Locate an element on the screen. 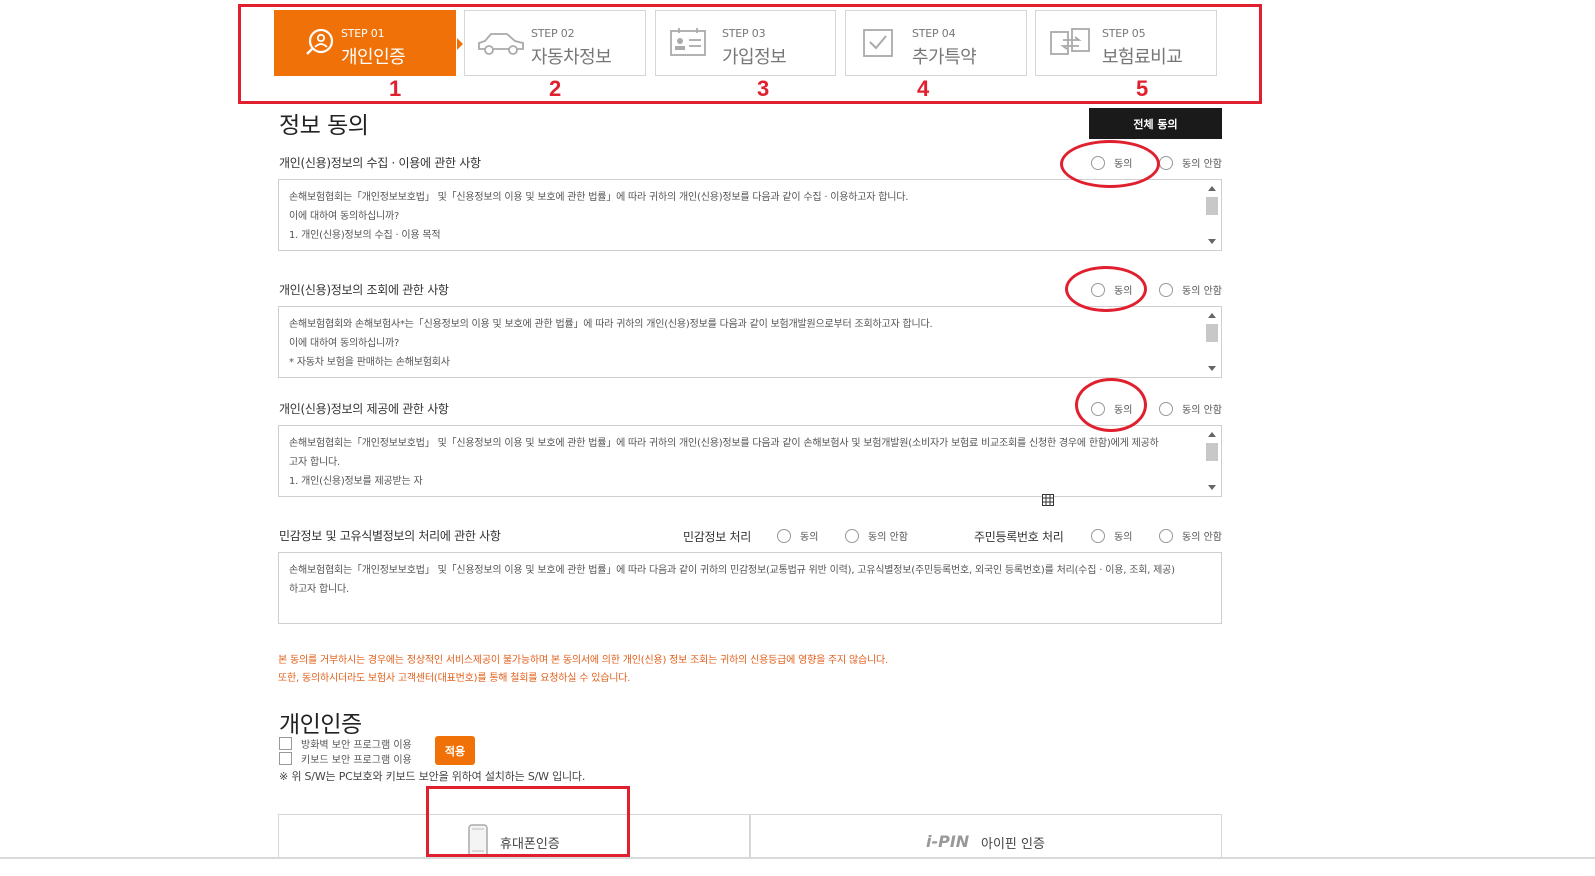 This screenshot has width=1595, height=876. radio-disagree-inquiry: 동의 안함 is located at coordinates (1190, 289).